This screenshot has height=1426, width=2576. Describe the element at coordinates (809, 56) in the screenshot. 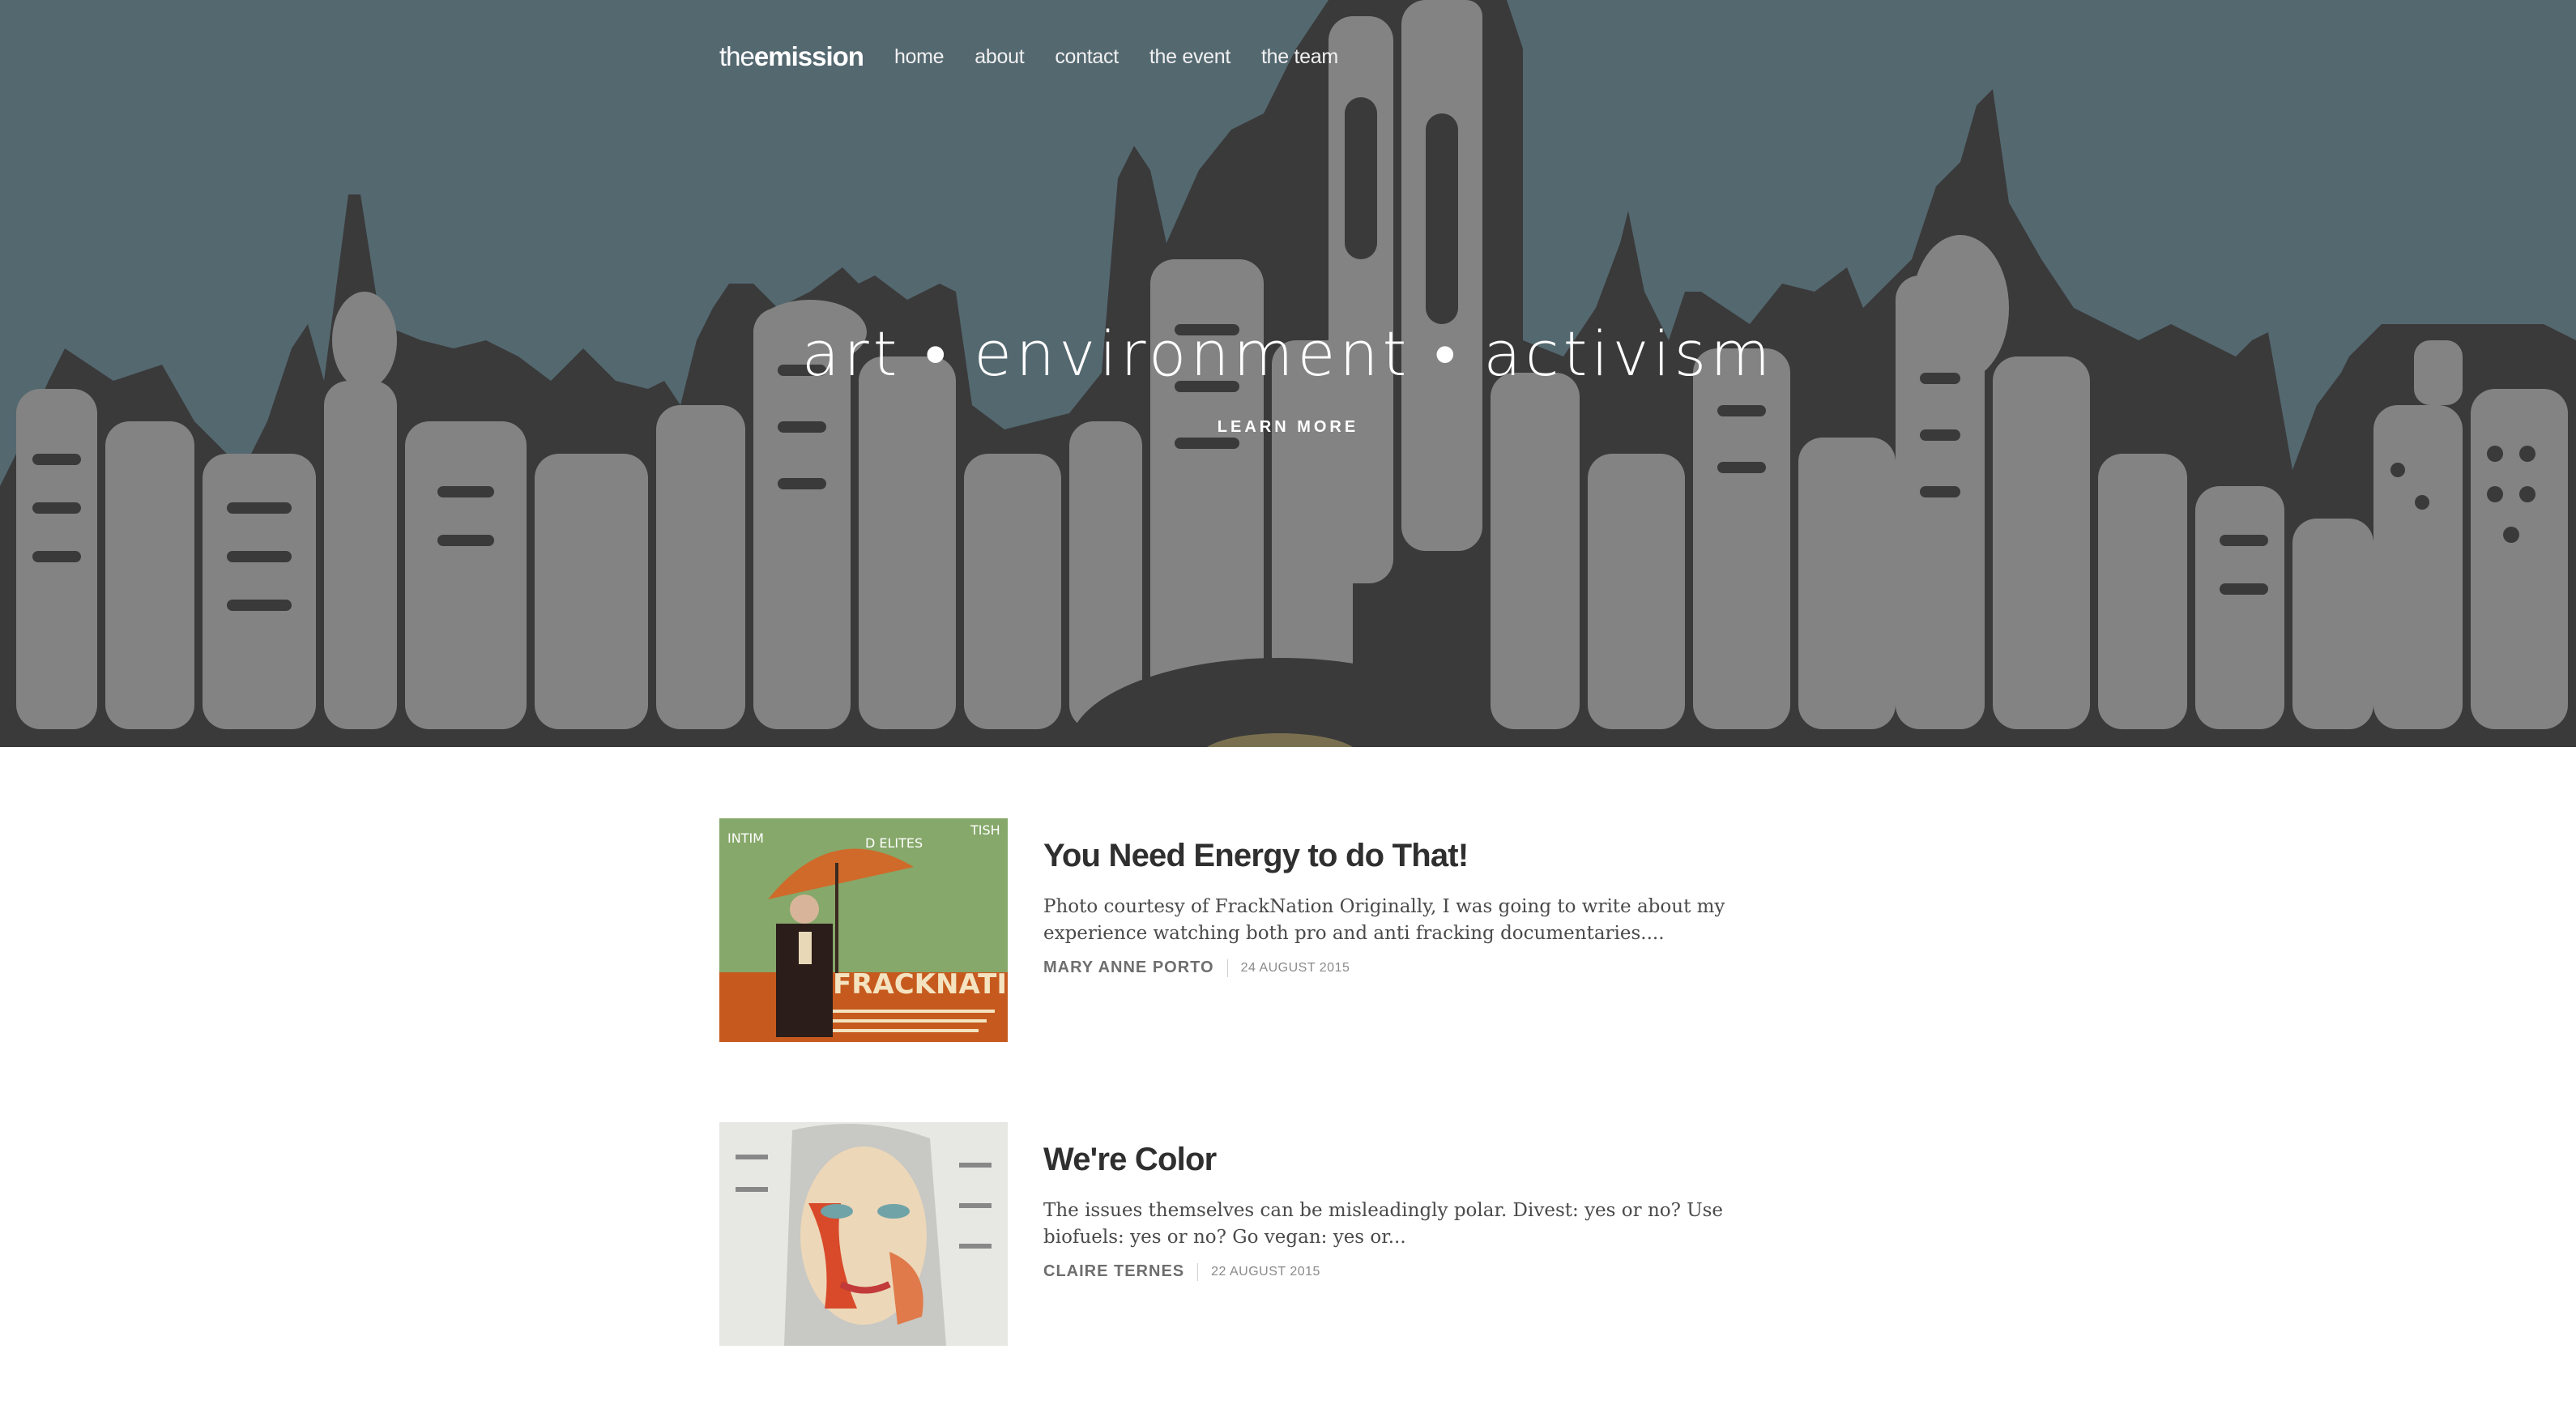

I see `logo-emission: emission` at that location.